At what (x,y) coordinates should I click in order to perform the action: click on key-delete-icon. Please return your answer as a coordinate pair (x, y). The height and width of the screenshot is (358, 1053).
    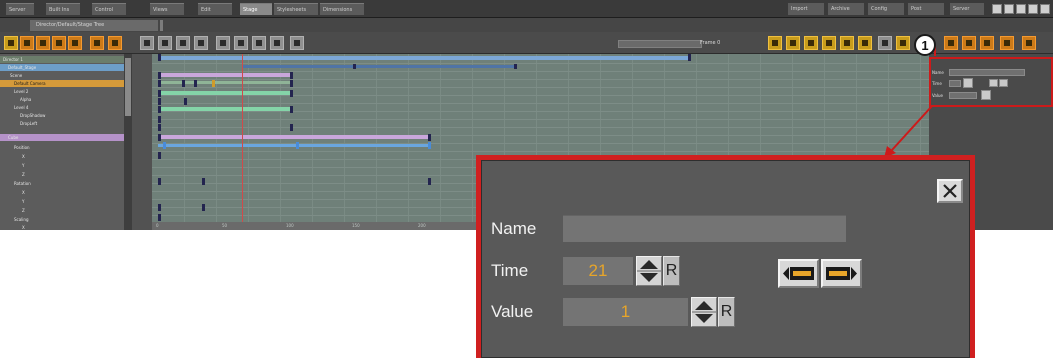
    Looking at the image, I should click on (1007, 43).